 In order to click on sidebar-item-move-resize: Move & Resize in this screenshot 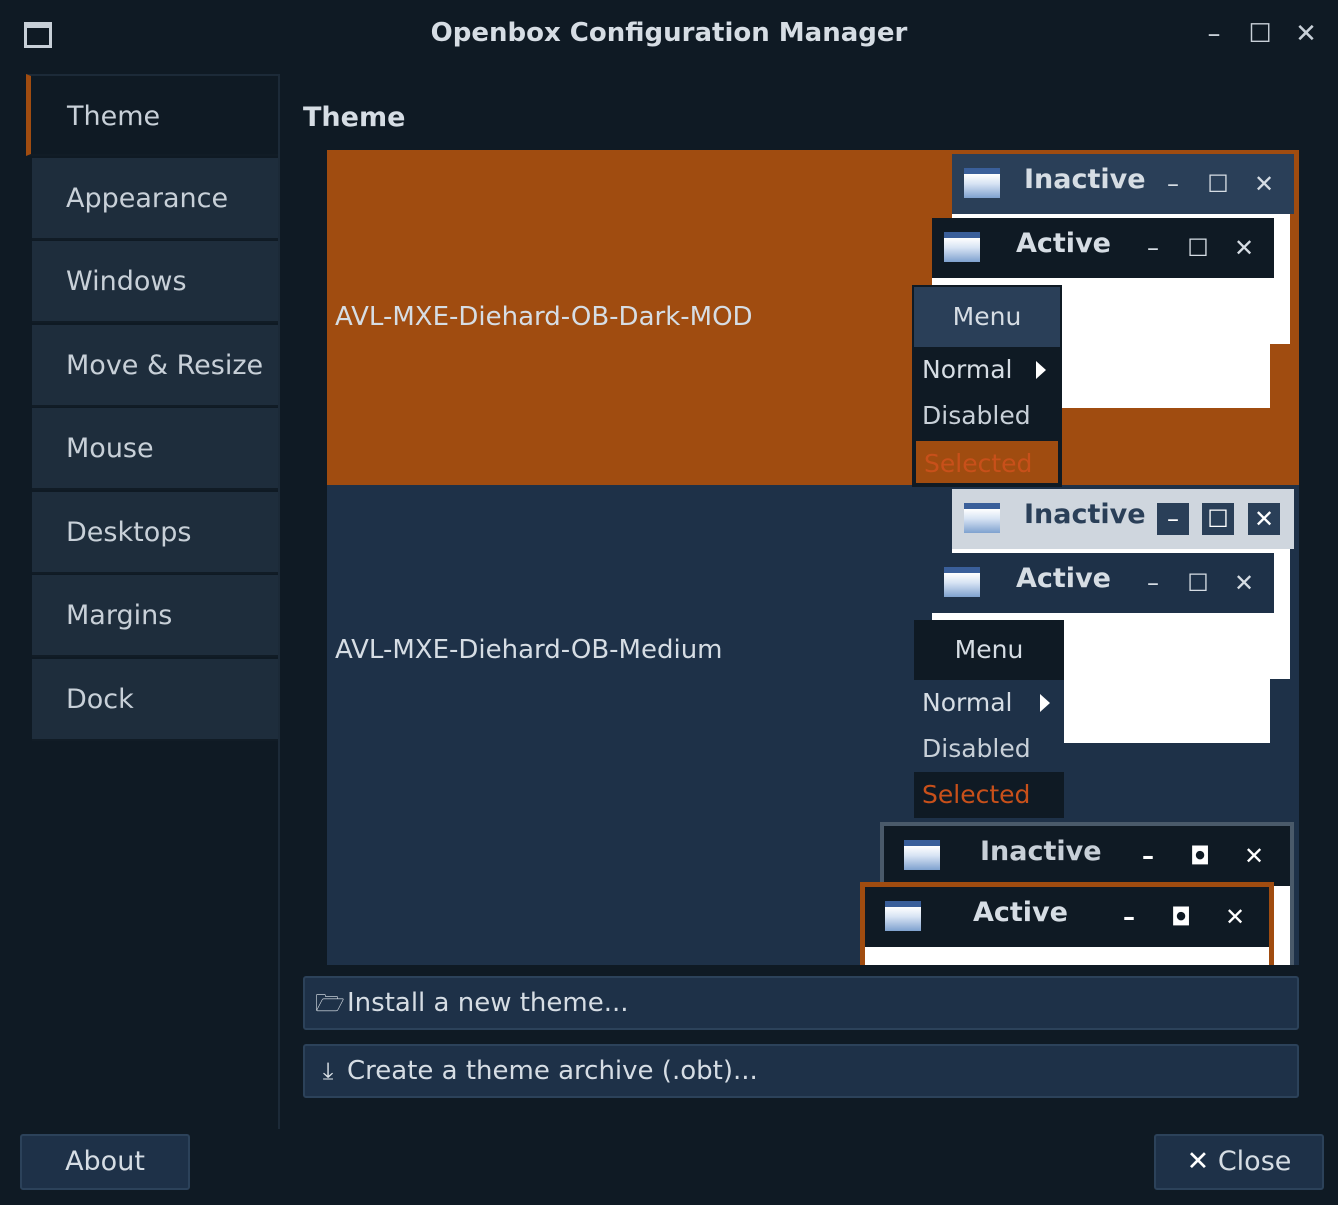, I will do `click(155, 366)`.